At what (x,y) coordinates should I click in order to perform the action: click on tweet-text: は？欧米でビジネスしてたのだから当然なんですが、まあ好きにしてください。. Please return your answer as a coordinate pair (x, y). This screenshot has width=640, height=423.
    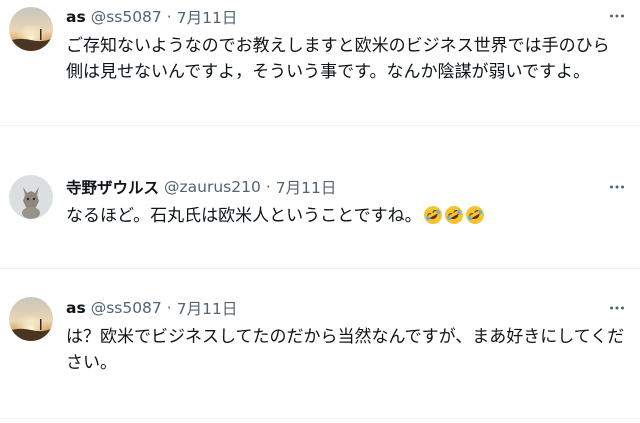
    Looking at the image, I should click on (345, 350).